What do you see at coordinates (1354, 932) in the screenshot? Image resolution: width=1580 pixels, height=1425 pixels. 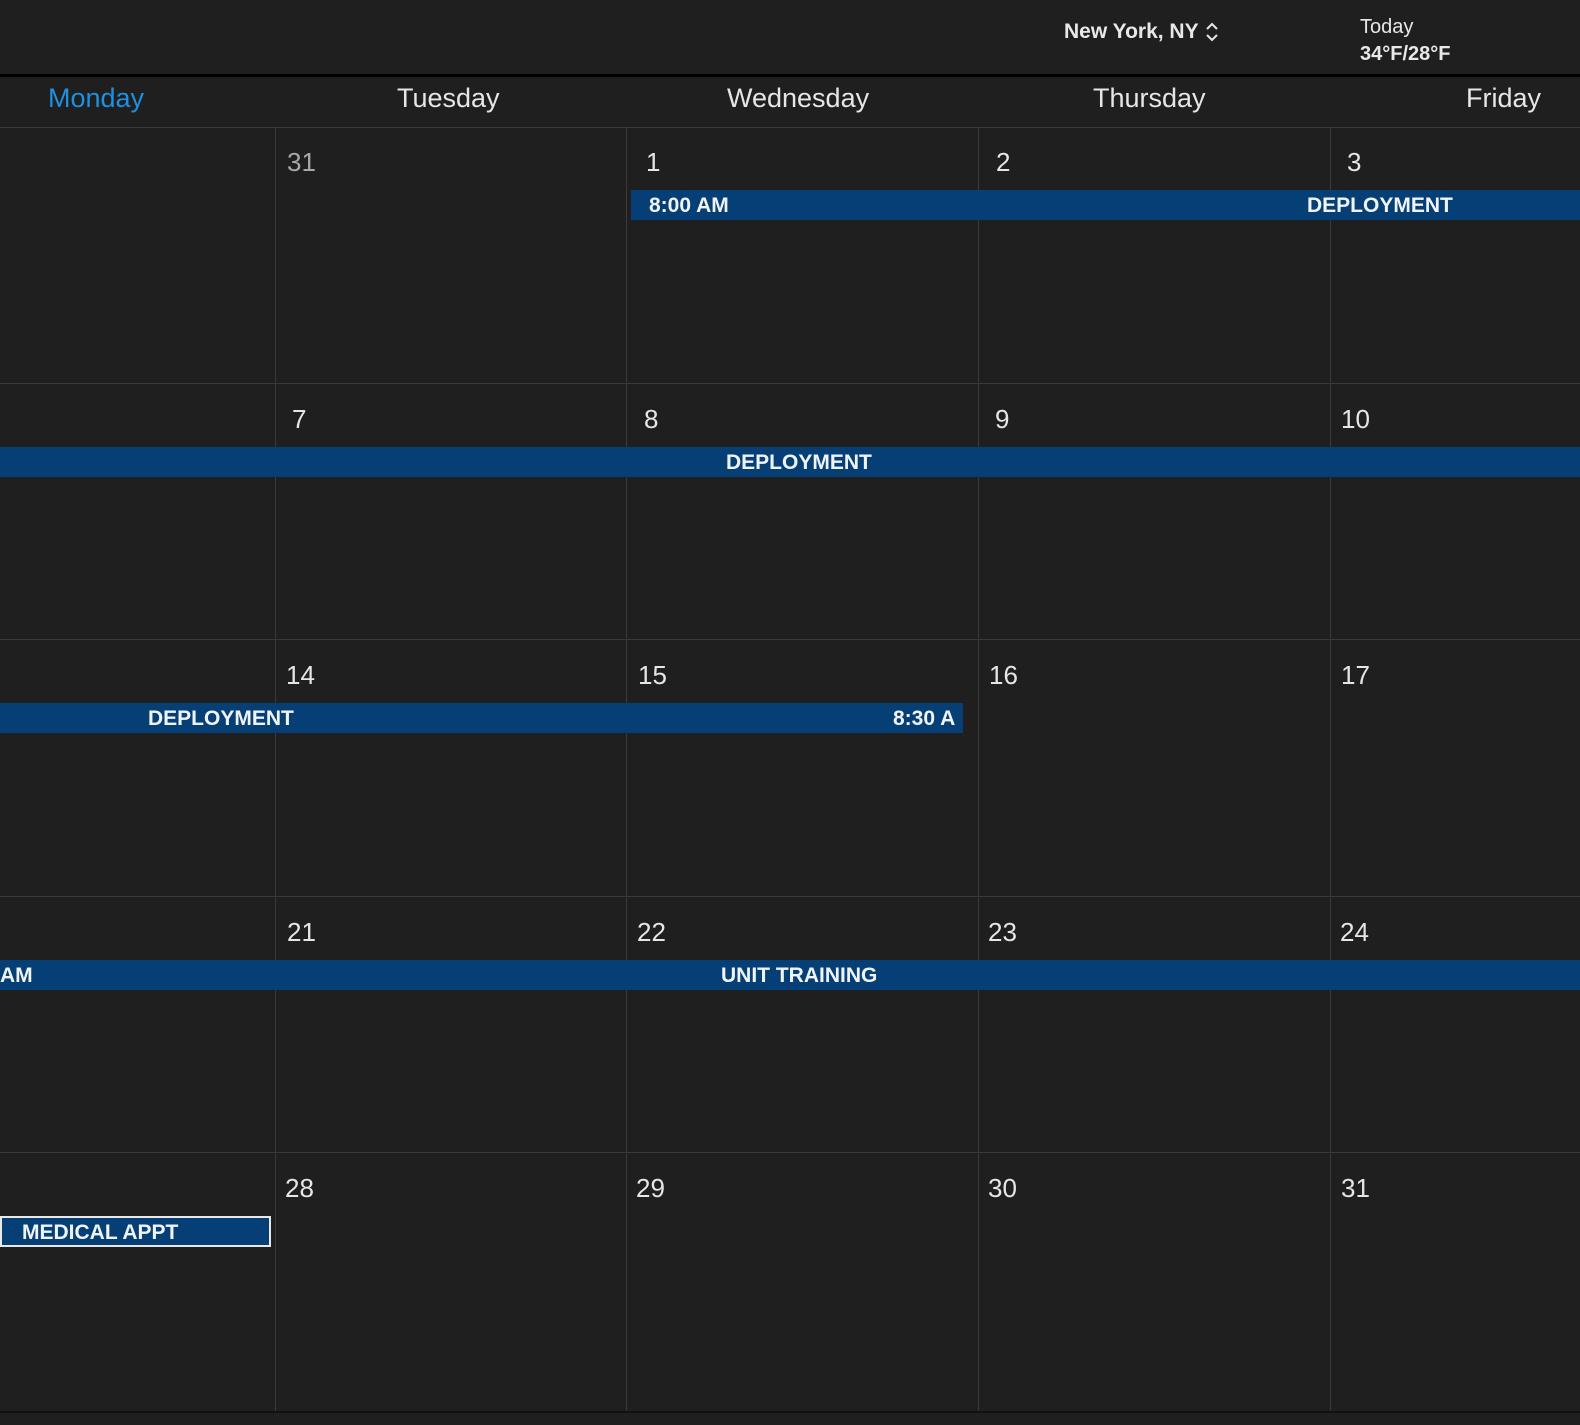 I see `day-number: 24` at bounding box center [1354, 932].